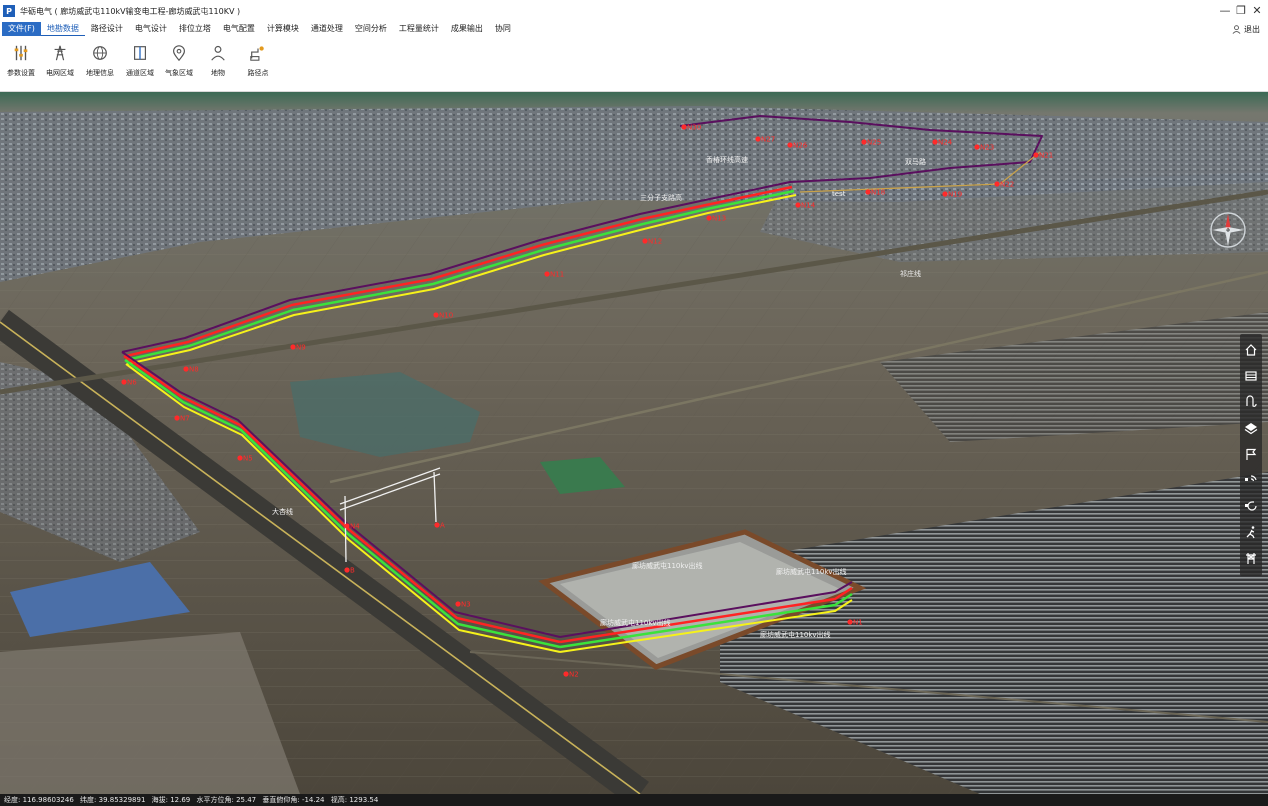 This screenshot has width=1268, height=806. What do you see at coordinates (293, 800) in the screenshot?
I see `status-pitch: 垂直俯仰角: -14.24` at bounding box center [293, 800].